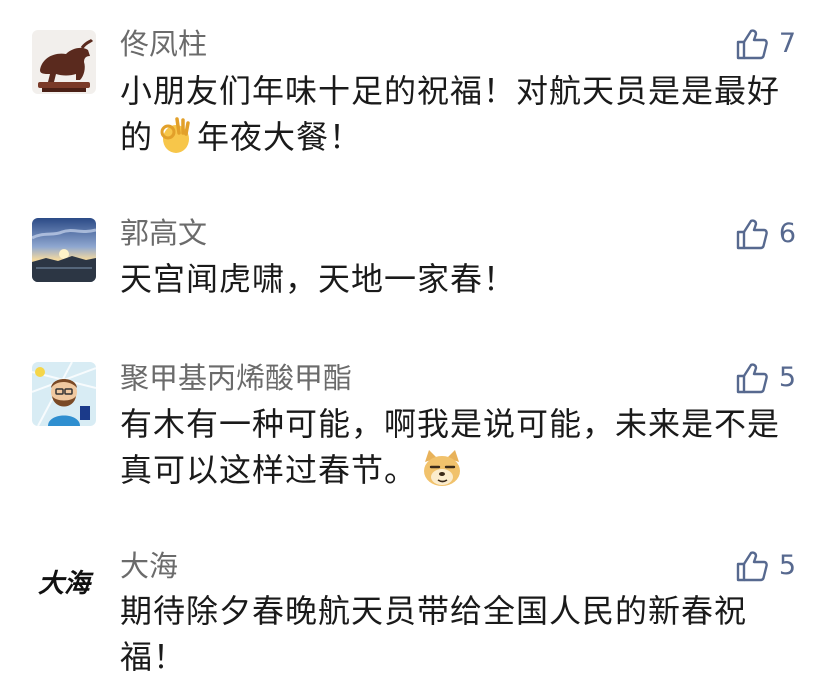  I want to click on comment-text: 小朋友们年味十足的祝福！对航天员是是最好 的 年夜大餐！, so click(460, 114).